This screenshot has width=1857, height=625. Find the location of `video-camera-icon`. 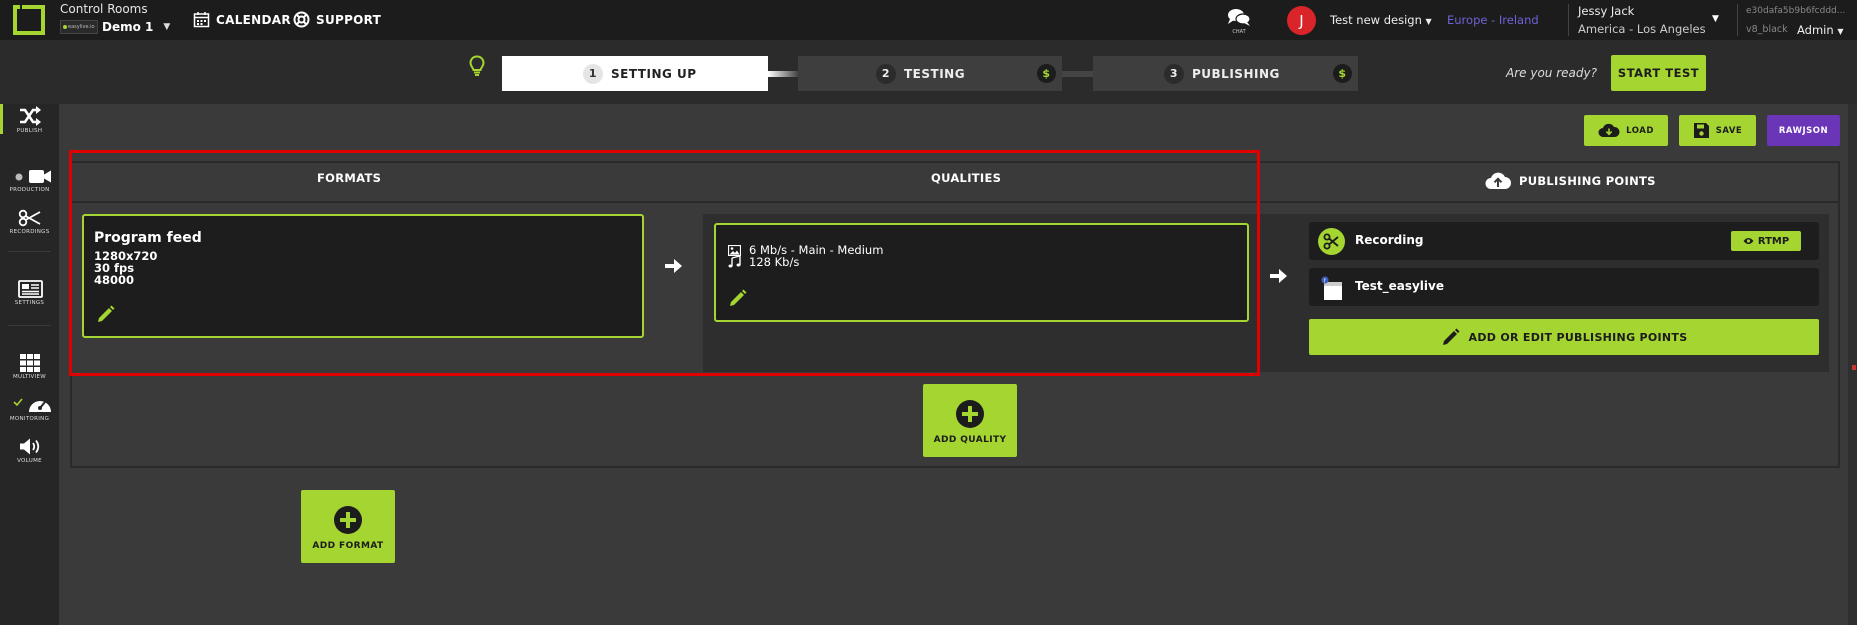

video-camera-icon is located at coordinates (33, 176).